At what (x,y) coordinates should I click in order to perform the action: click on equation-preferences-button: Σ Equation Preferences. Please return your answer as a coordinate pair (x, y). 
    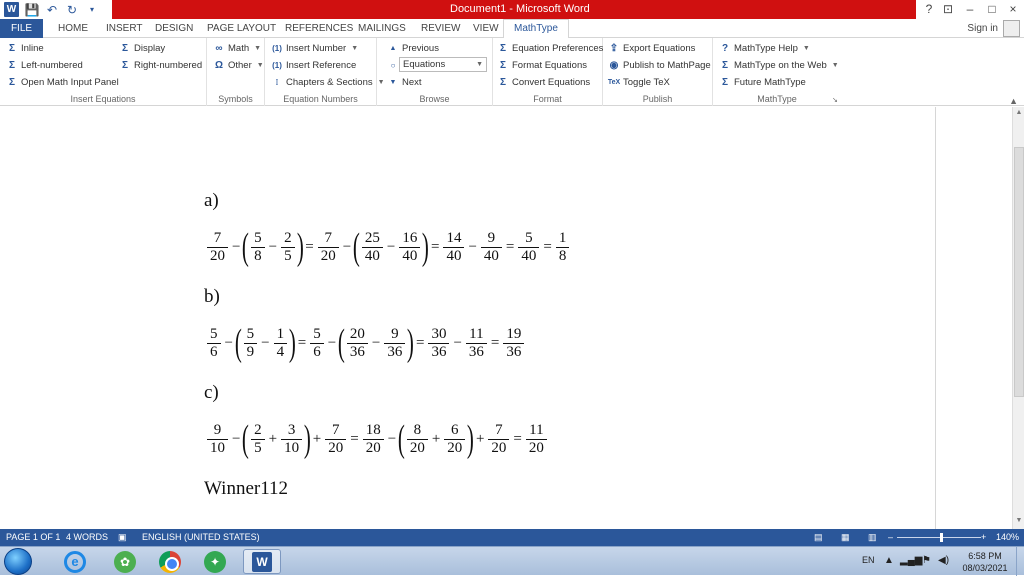
    Looking at the image, I should click on (550, 48).